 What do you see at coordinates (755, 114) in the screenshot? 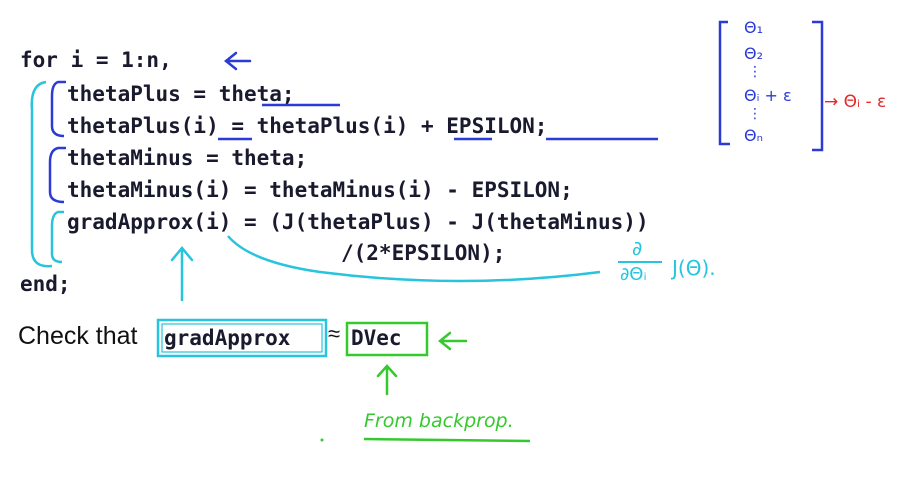
I see `vector-entry-dots-2: ⋮` at bounding box center [755, 114].